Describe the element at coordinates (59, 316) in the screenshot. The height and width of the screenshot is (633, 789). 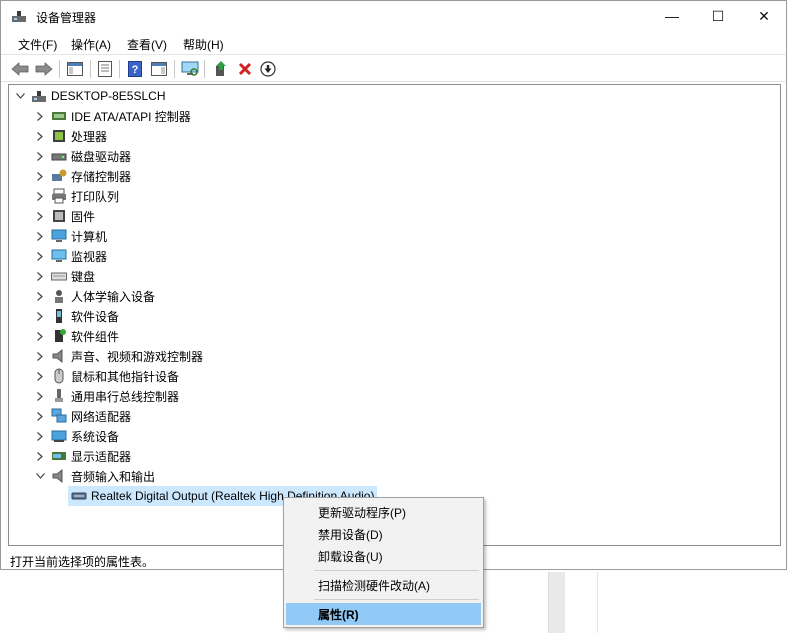
I see `software-device-icon` at that location.